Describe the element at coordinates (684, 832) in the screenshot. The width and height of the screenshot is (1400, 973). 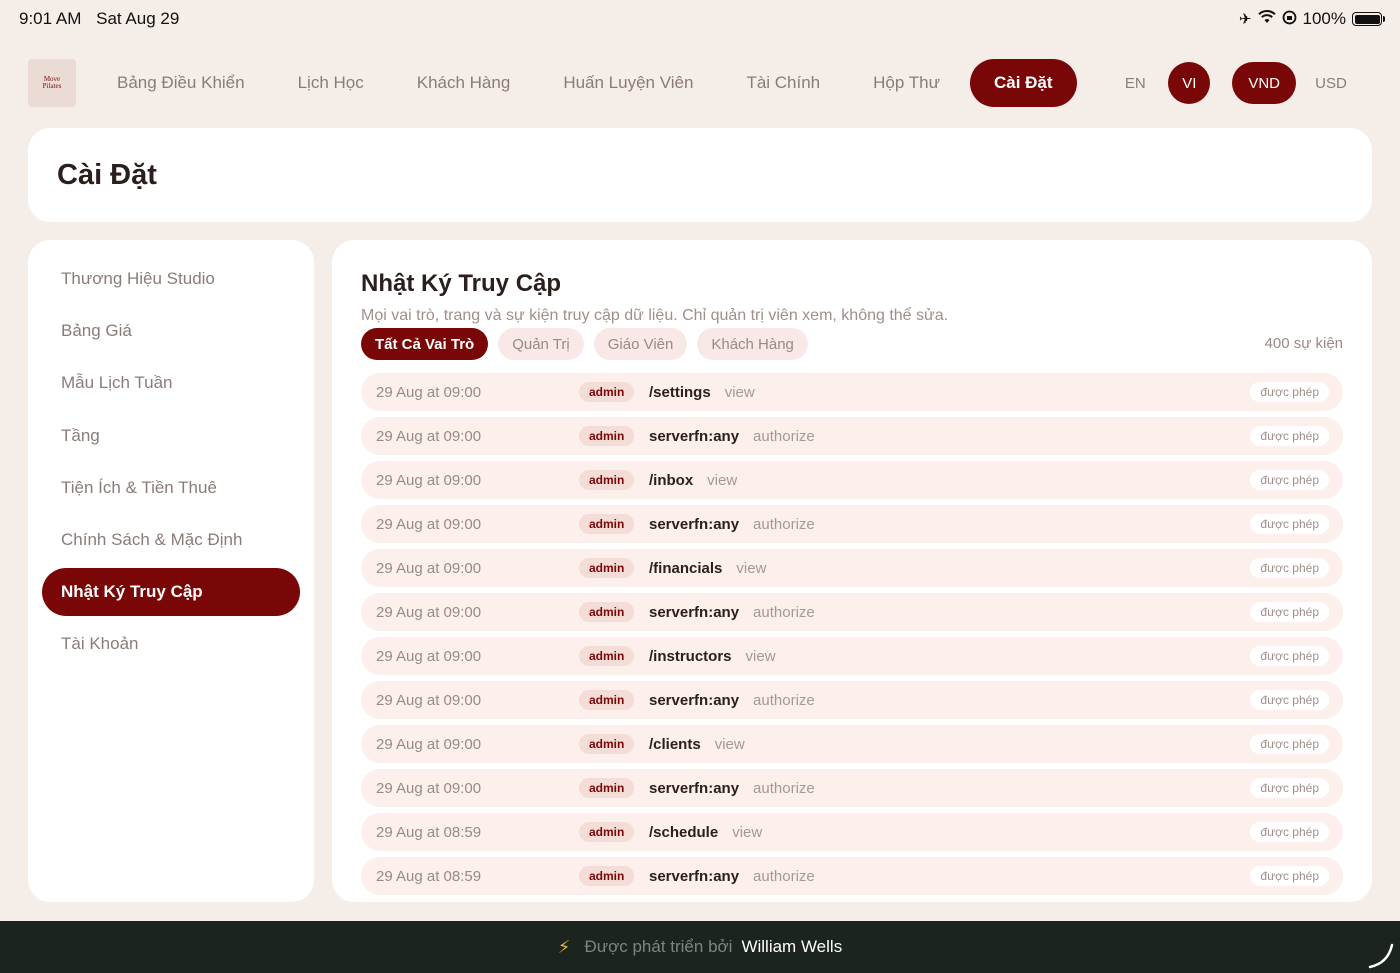
I see `log-path-text: /schedule` at that location.